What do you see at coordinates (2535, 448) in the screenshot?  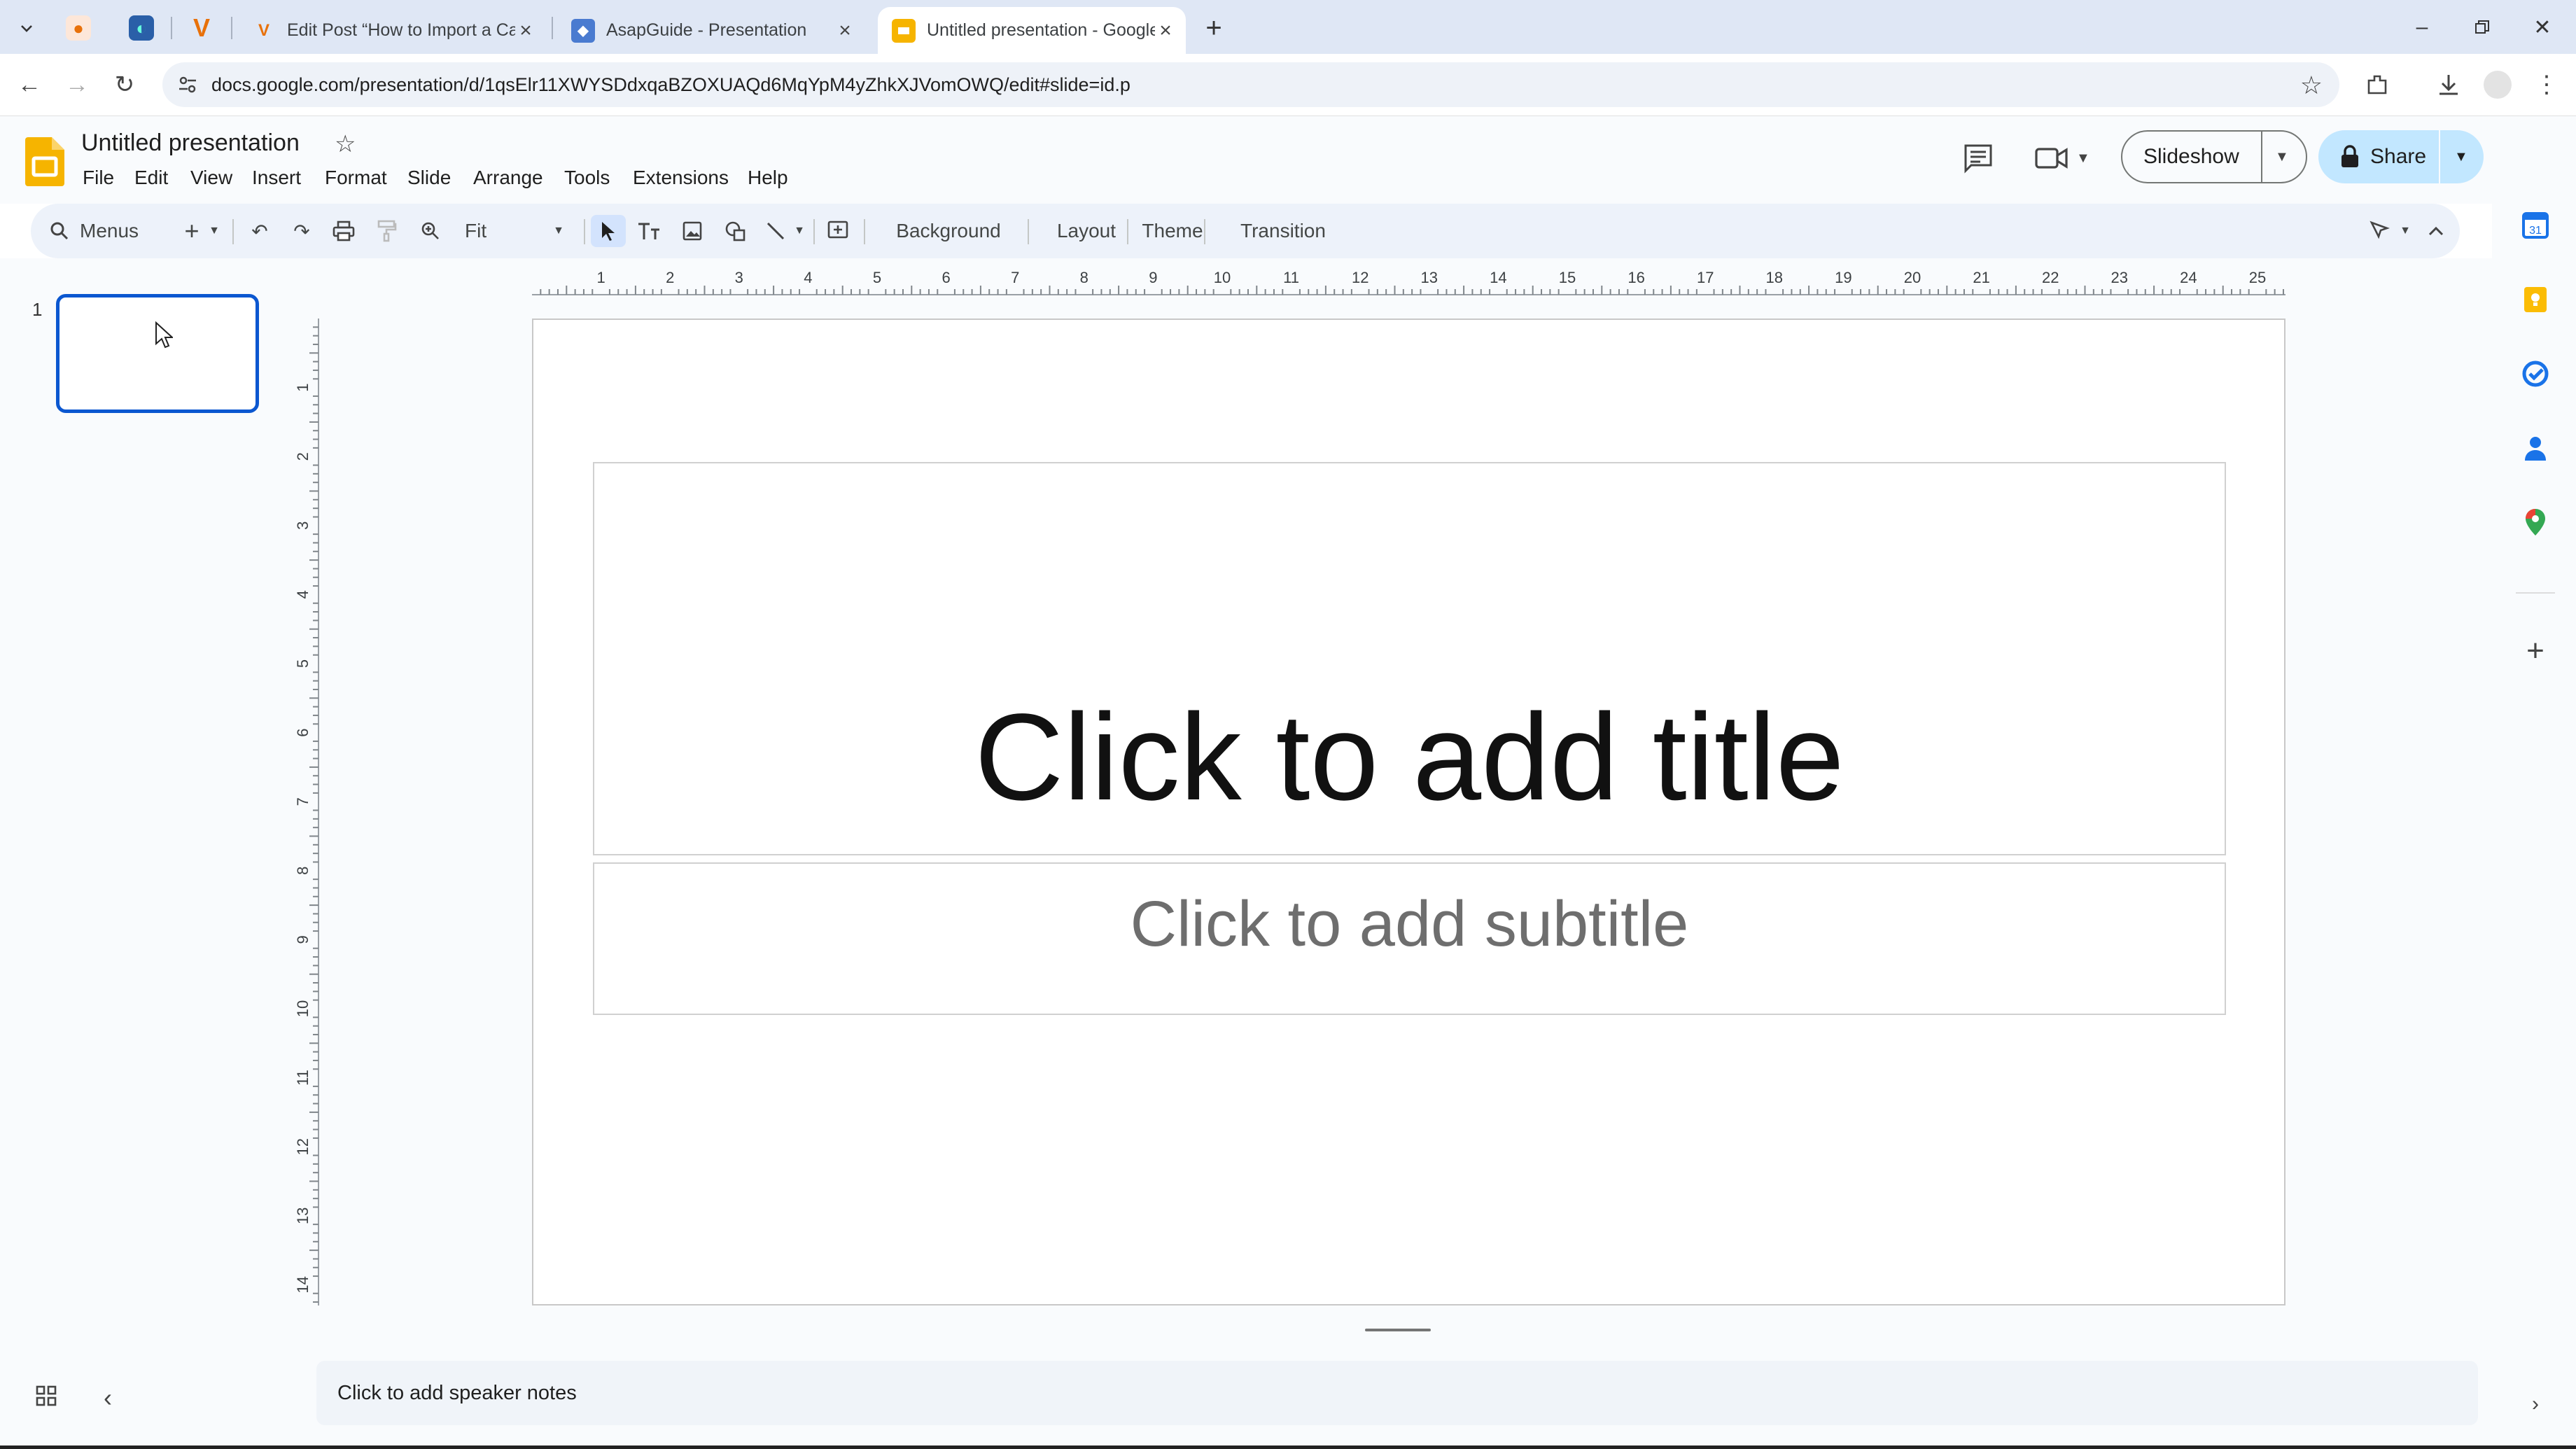 I see `contacts-icon` at bounding box center [2535, 448].